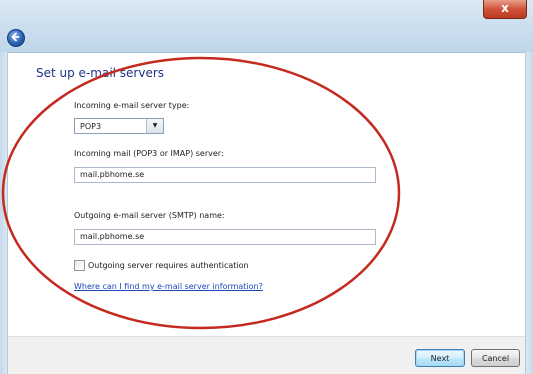 The height and width of the screenshot is (374, 533). Describe the element at coordinates (79, 265) in the screenshot. I see `auth-checkbox` at that location.